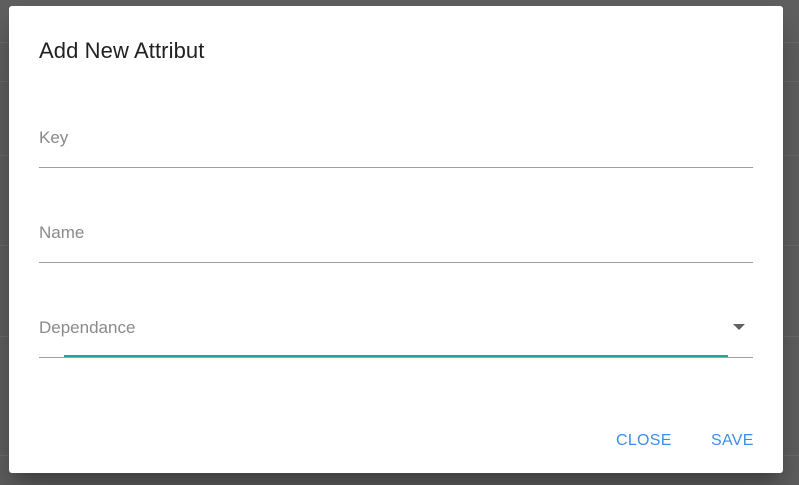  What do you see at coordinates (396, 167) in the screenshot?
I see `key-field-underline` at bounding box center [396, 167].